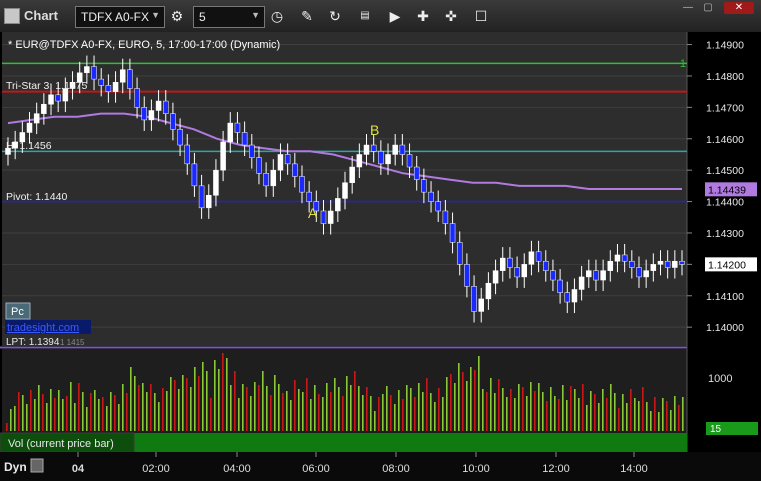 Image resolution: width=761 pixels, height=481 pixels. I want to click on current-price-label: 1.14200, so click(727, 265).